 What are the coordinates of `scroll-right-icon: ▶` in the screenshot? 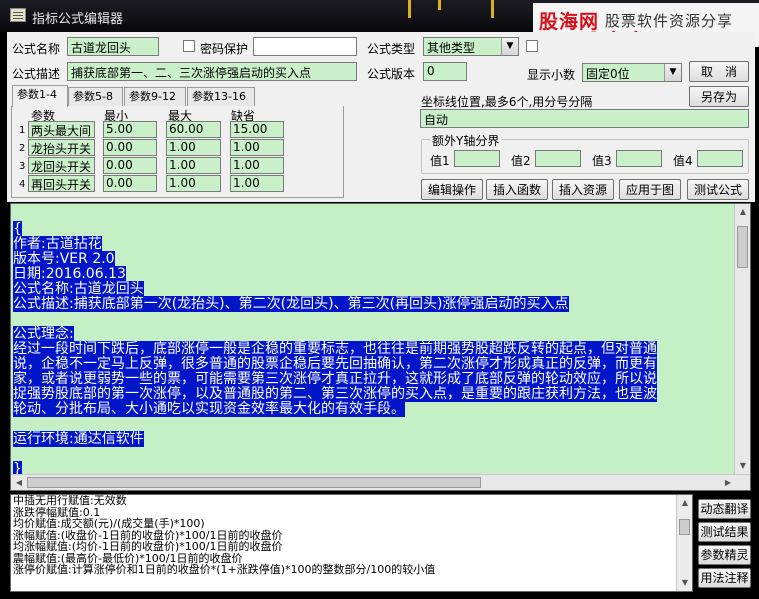 It's located at (728, 482).